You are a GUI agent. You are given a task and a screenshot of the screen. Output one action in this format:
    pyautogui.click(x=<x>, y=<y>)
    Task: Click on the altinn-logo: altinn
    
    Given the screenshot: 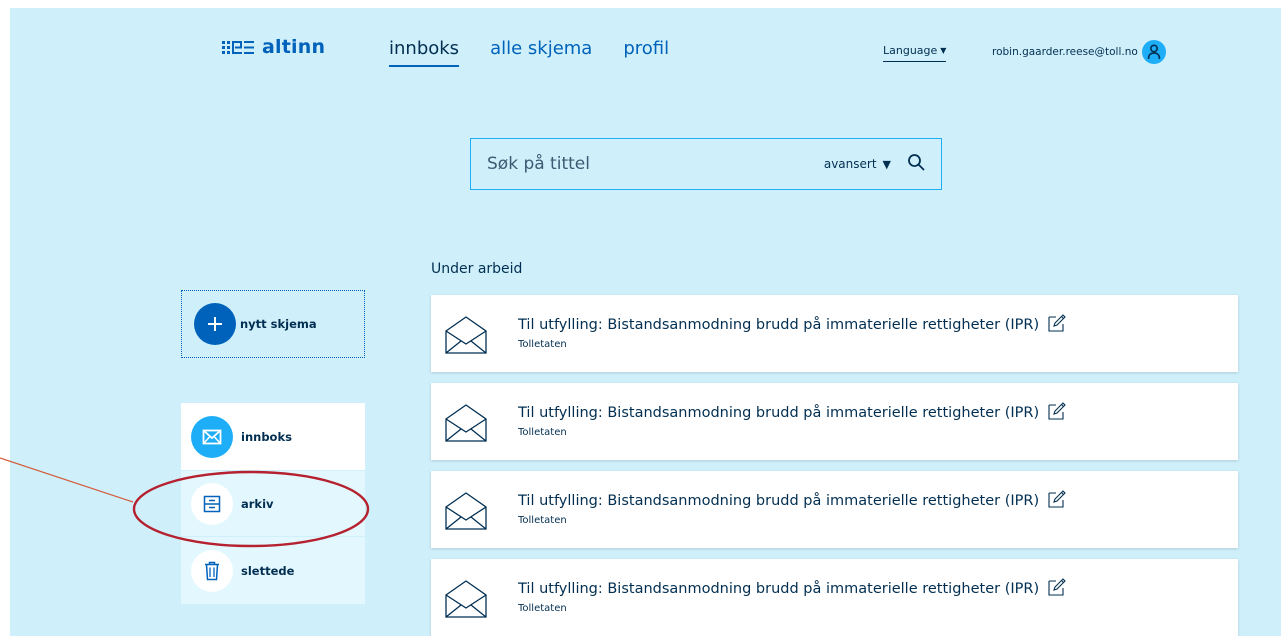 What is the action you would take?
    pyautogui.click(x=273, y=47)
    